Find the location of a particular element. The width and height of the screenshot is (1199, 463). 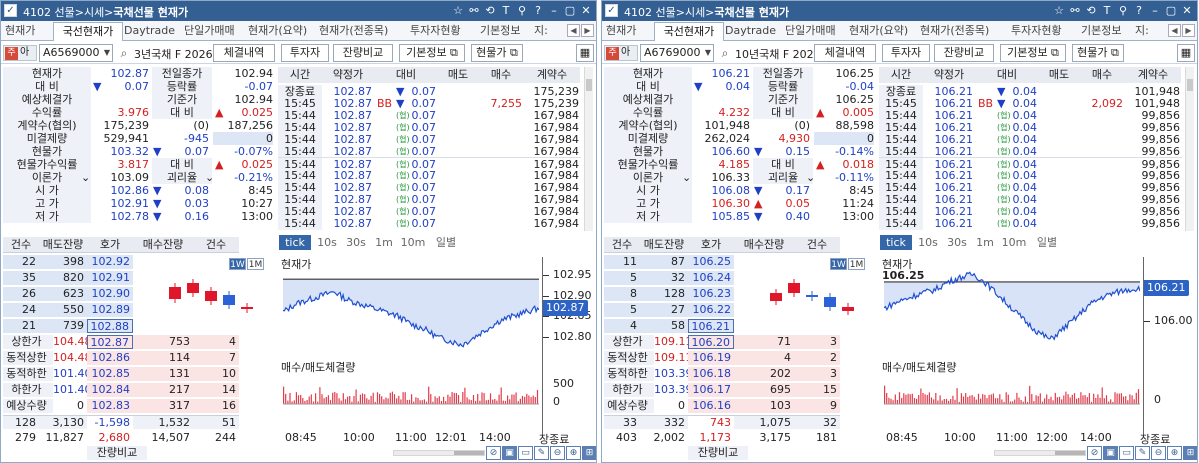

link-icon: ⚯ is located at coordinates (474, 11).